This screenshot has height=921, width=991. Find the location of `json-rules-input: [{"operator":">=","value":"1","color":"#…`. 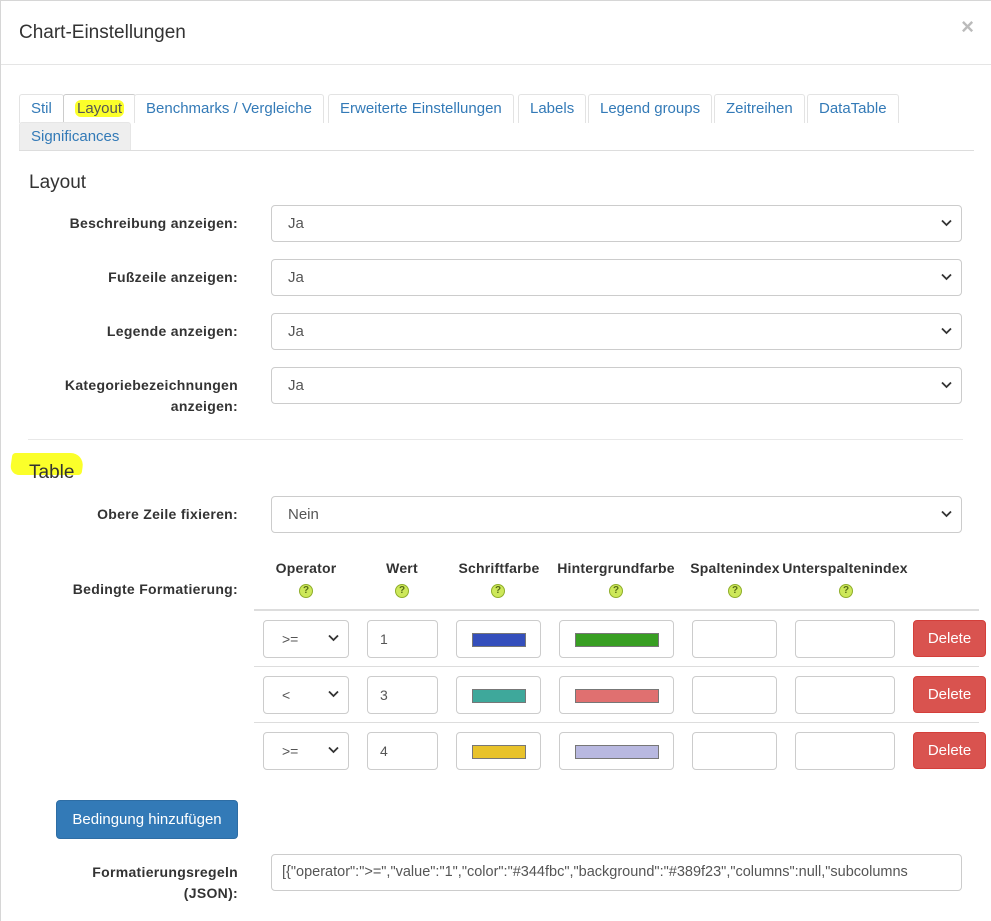

json-rules-input: [{"operator":">=","value":"1","color":"#… is located at coordinates (616, 872).